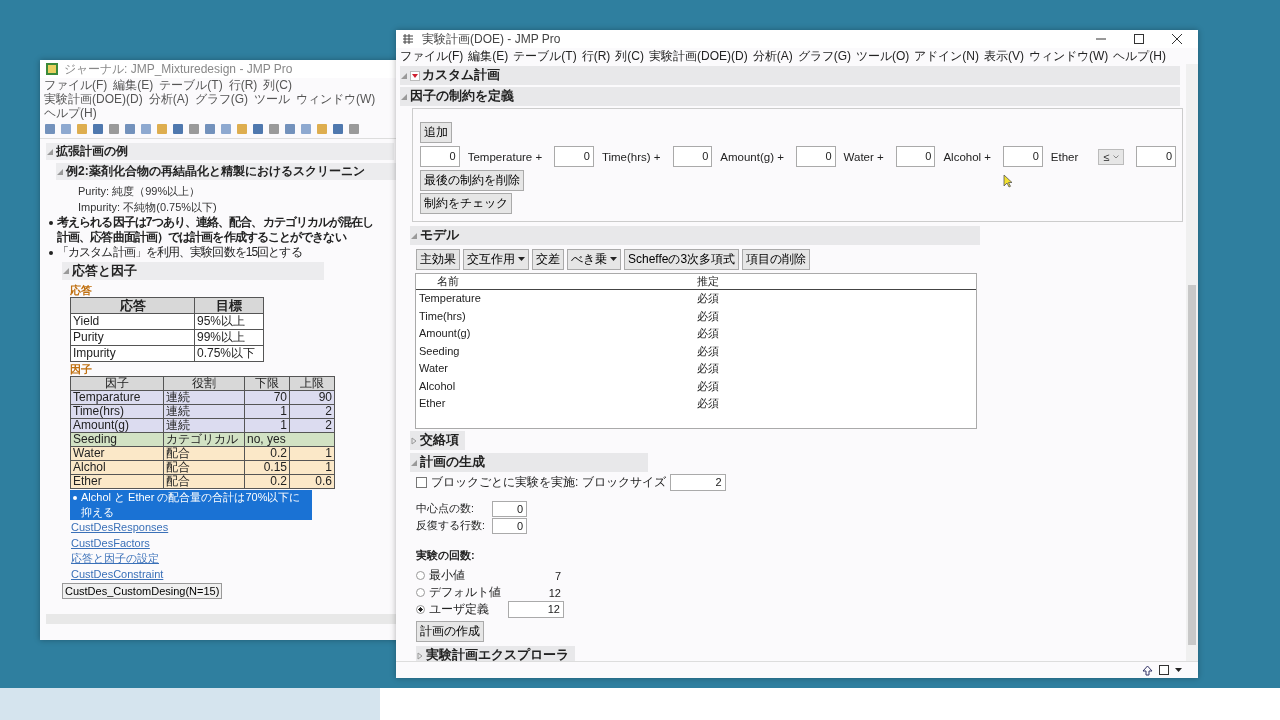 This screenshot has height=720, width=1280. I want to click on outline-title: 例2:薬剤化合物の再結晶化と精製におけるスクリーニン, so click(215, 171).